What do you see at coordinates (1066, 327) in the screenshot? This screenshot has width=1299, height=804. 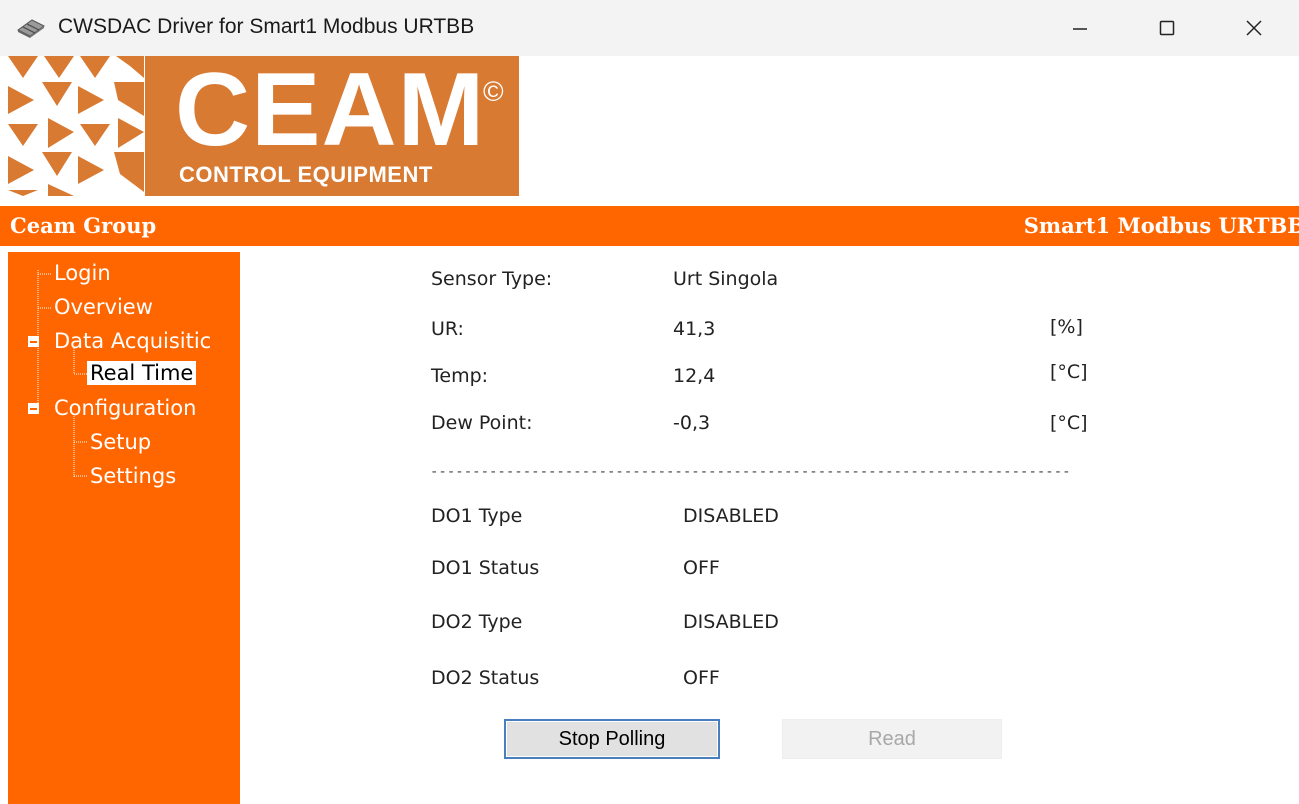 I see `ur-unit: [%]` at bounding box center [1066, 327].